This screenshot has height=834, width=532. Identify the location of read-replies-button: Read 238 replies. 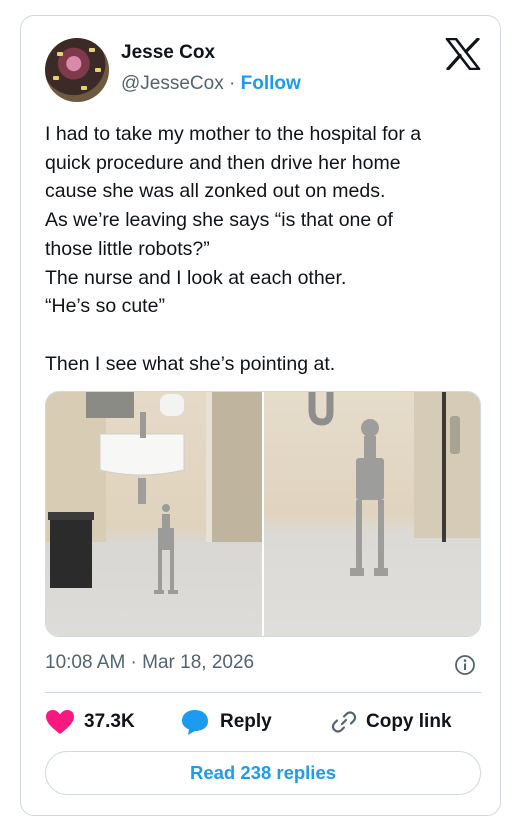
(263, 773).